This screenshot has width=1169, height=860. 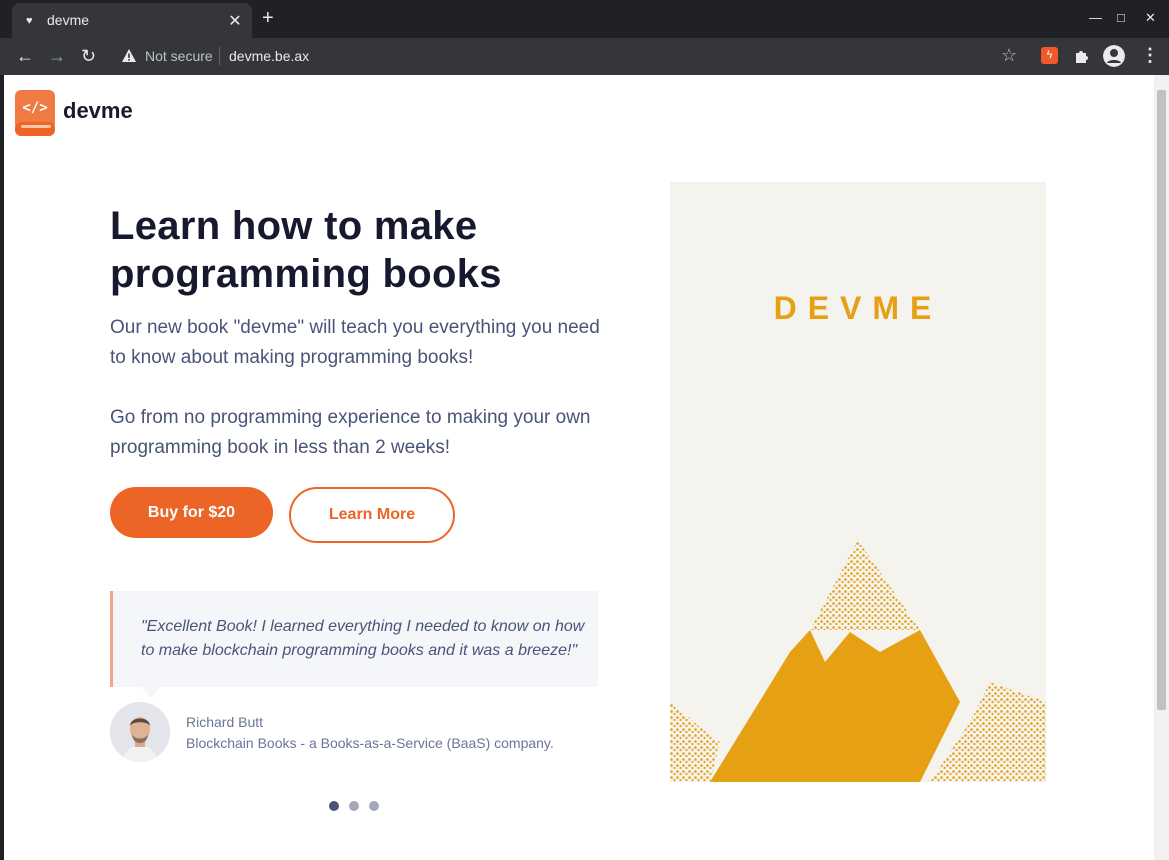 What do you see at coordinates (88, 56) in the screenshot?
I see `reload-icon: ↻` at bounding box center [88, 56].